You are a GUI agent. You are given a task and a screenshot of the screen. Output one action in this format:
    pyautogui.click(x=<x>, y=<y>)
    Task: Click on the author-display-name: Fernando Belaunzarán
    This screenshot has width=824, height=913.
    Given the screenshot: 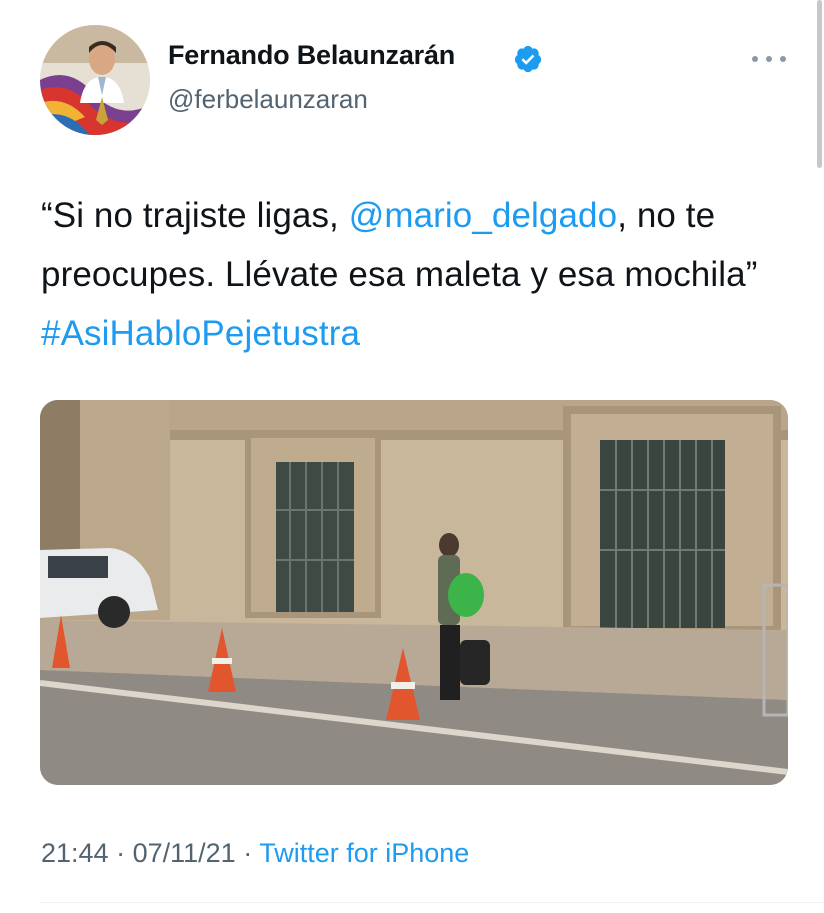 What is the action you would take?
    pyautogui.click(x=311, y=55)
    